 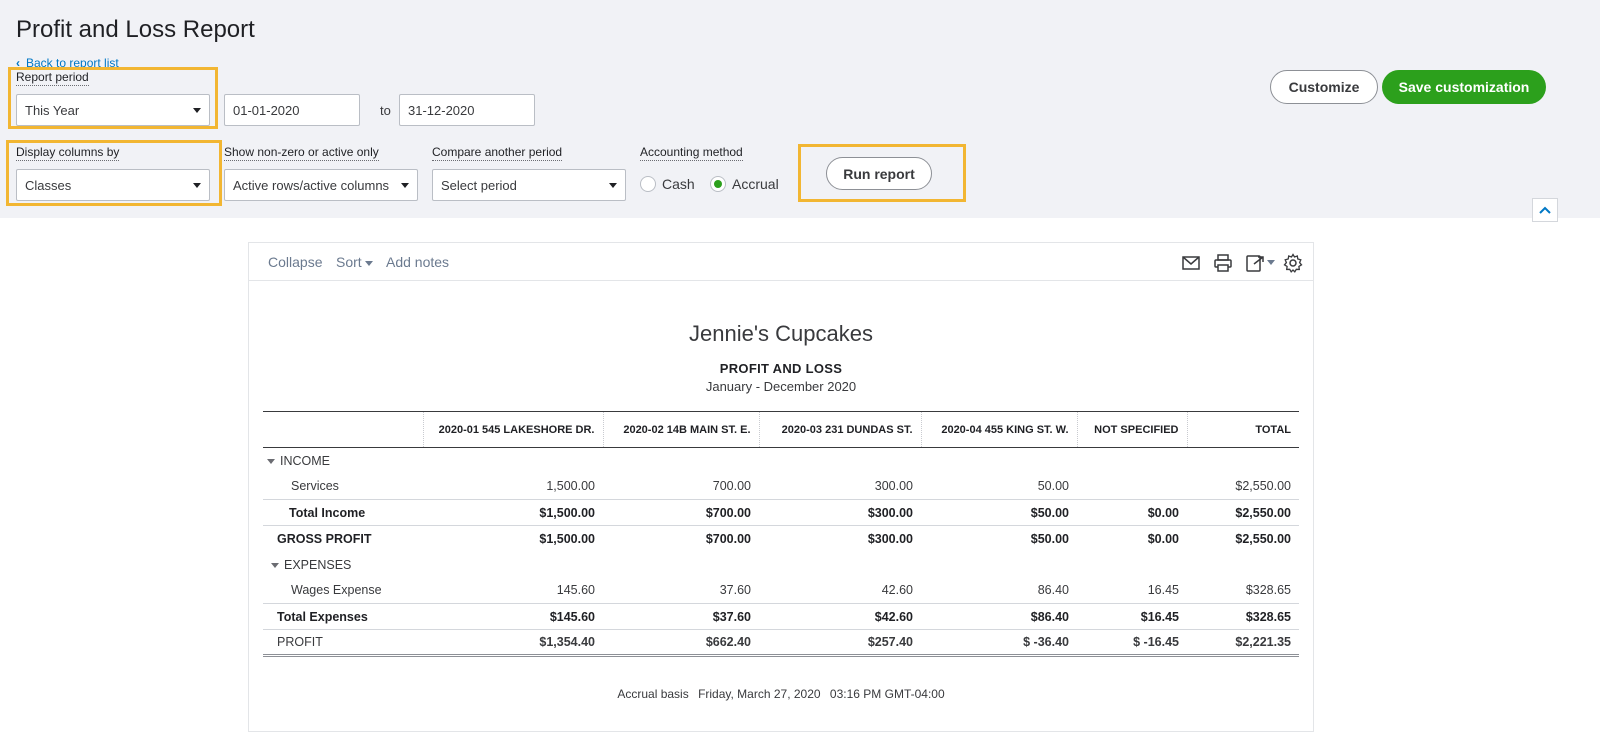 I want to click on settings-gear-icon, so click(x=1293, y=263).